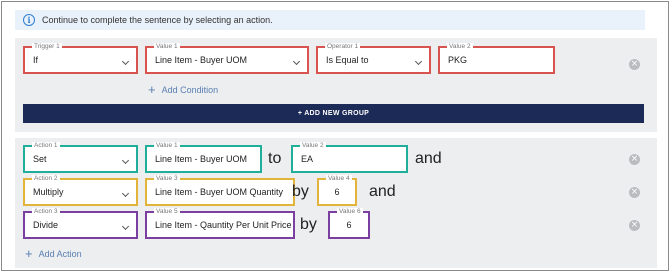 The width and height of the screenshot is (670, 272). I want to click on action1-field-label: Value 1, so click(167, 146).